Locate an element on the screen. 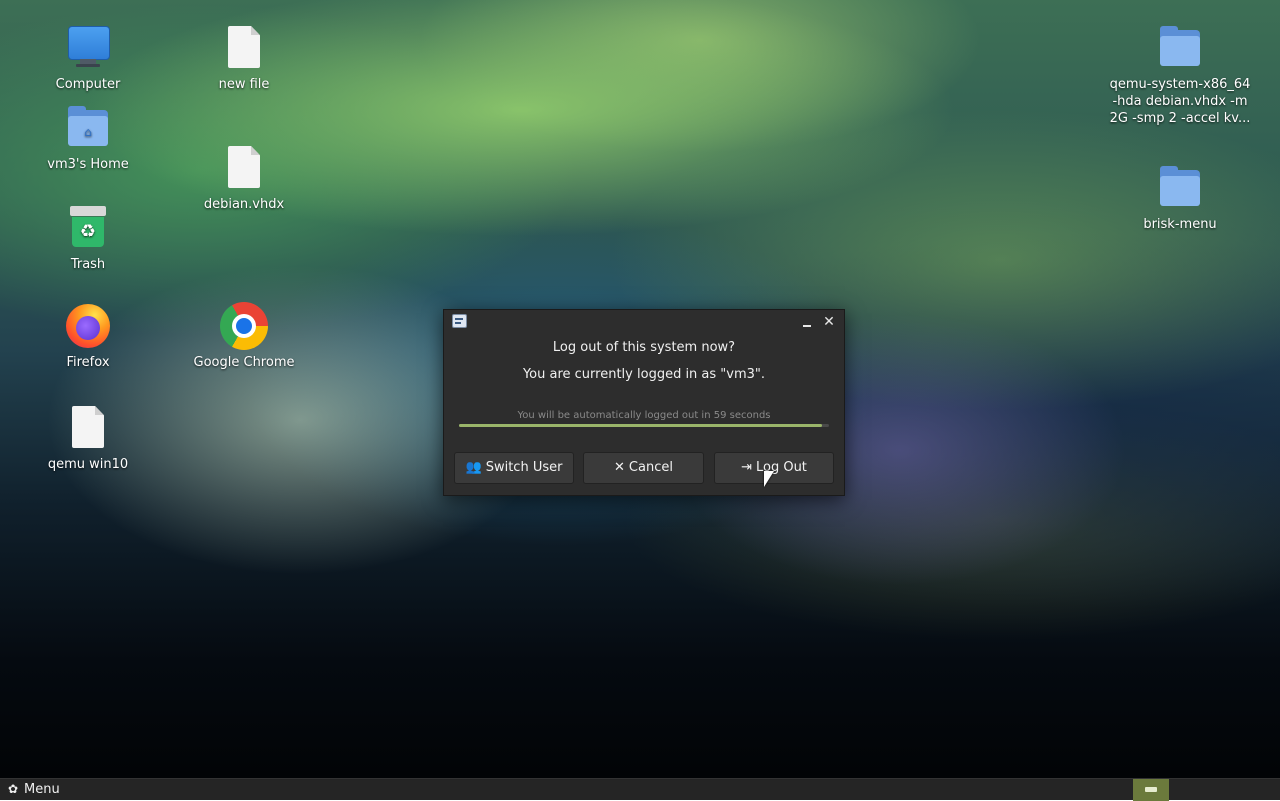 The height and width of the screenshot is (801, 1280). switch-user-label: Switch User is located at coordinates (524, 467).